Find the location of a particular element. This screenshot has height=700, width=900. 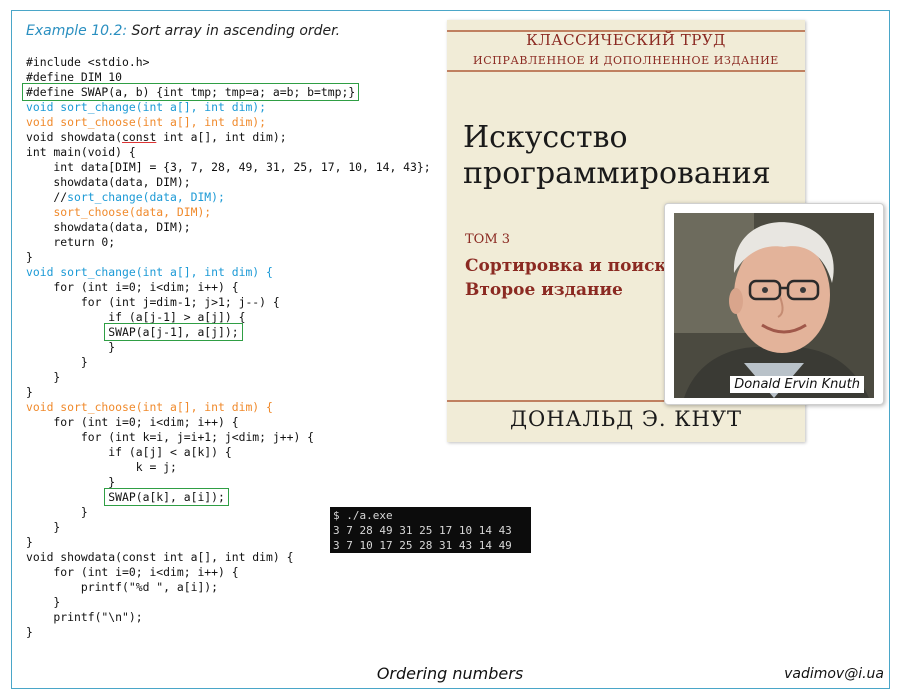

code-line-commented-call: //sort_change(data, DIM); is located at coordinates (228, 197).